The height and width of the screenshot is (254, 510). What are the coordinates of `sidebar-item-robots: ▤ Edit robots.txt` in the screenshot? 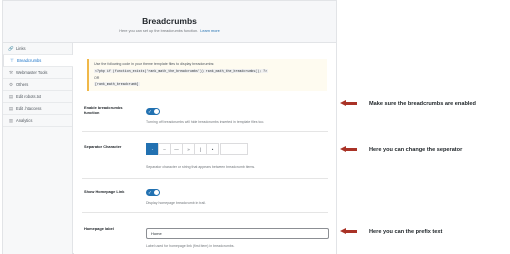 It's located at (37, 97).